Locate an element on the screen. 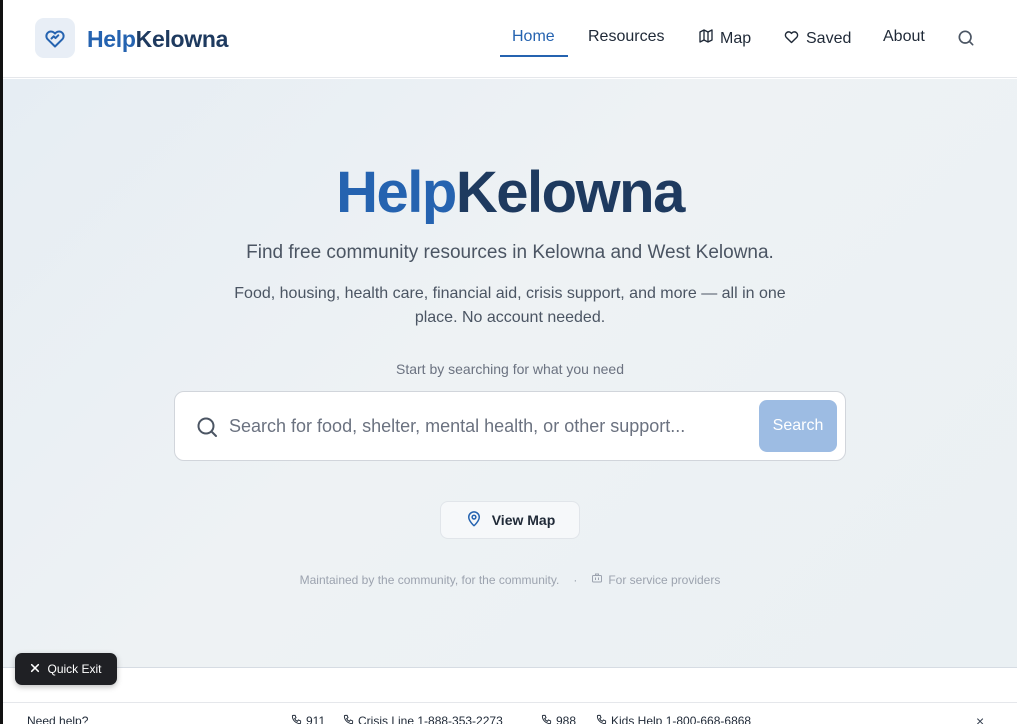 The height and width of the screenshot is (724, 1020). nav-resources-label: Resources is located at coordinates (626, 36).